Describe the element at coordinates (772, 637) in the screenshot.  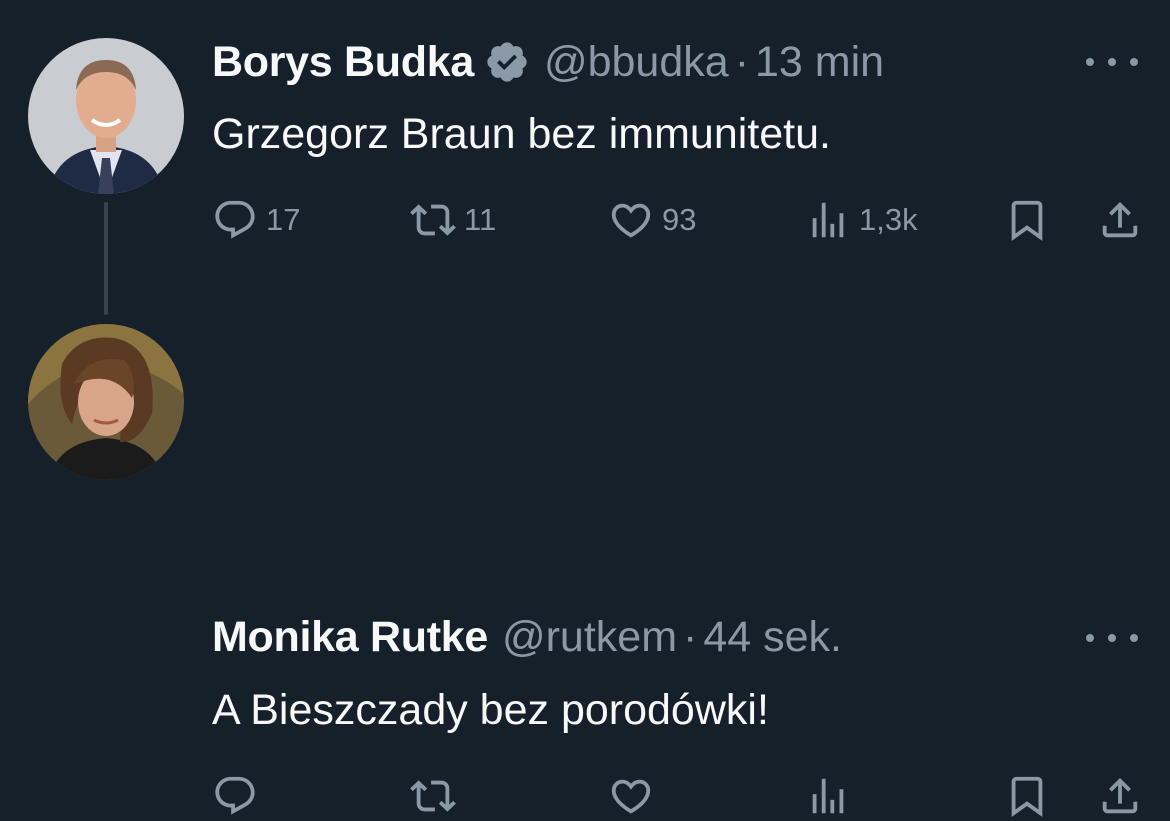
I see `timestamp: 44 sek.` at that location.